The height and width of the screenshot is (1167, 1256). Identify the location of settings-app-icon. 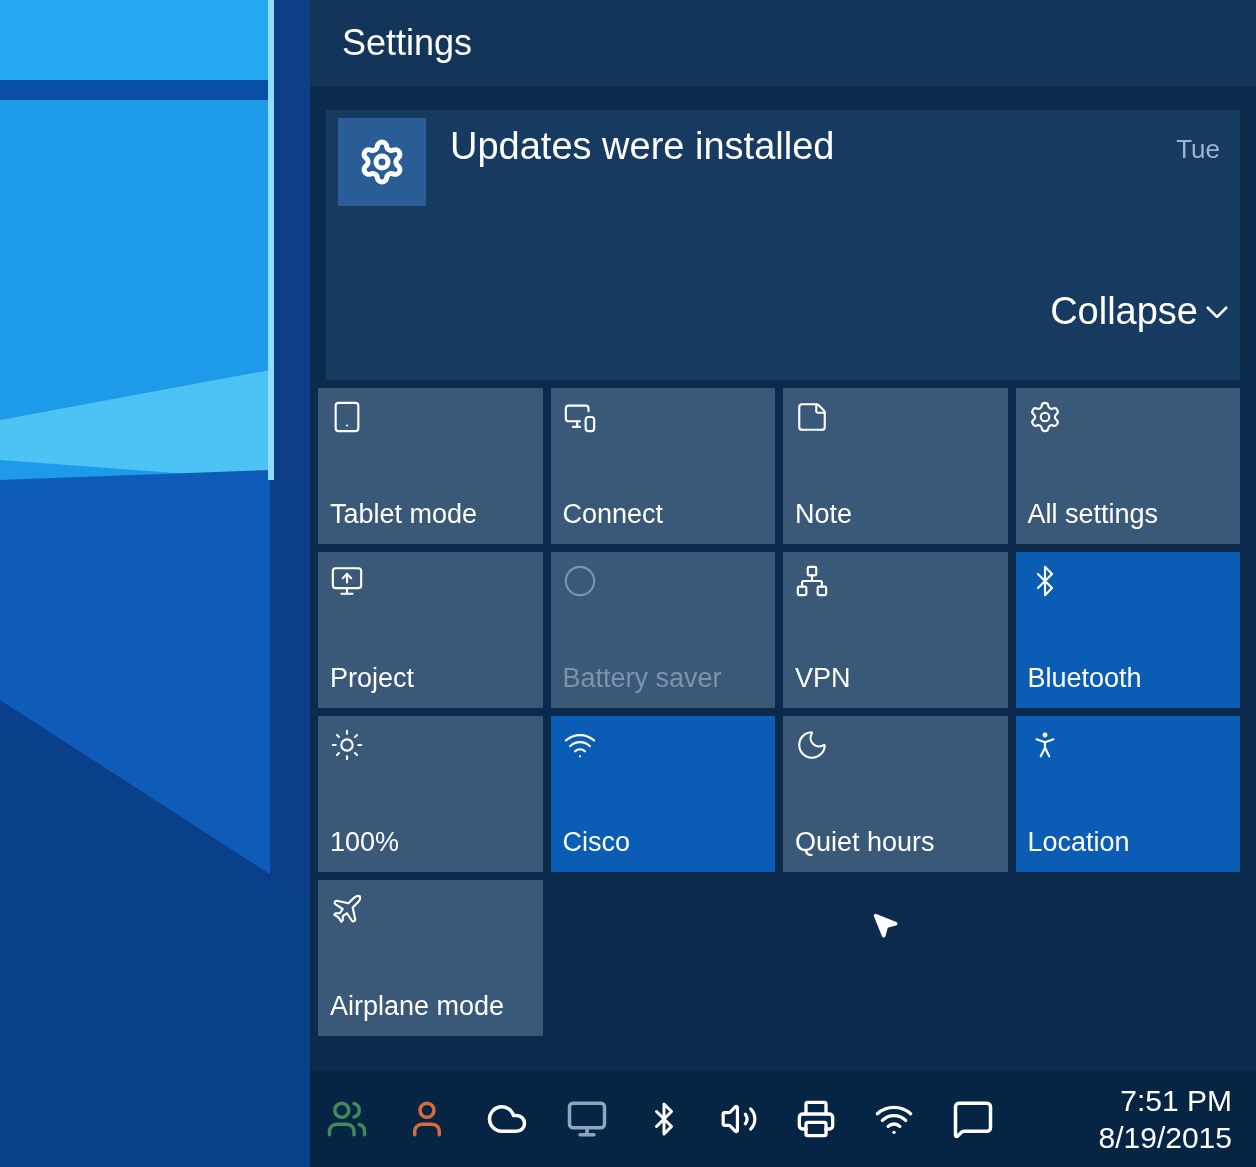
(382, 162).